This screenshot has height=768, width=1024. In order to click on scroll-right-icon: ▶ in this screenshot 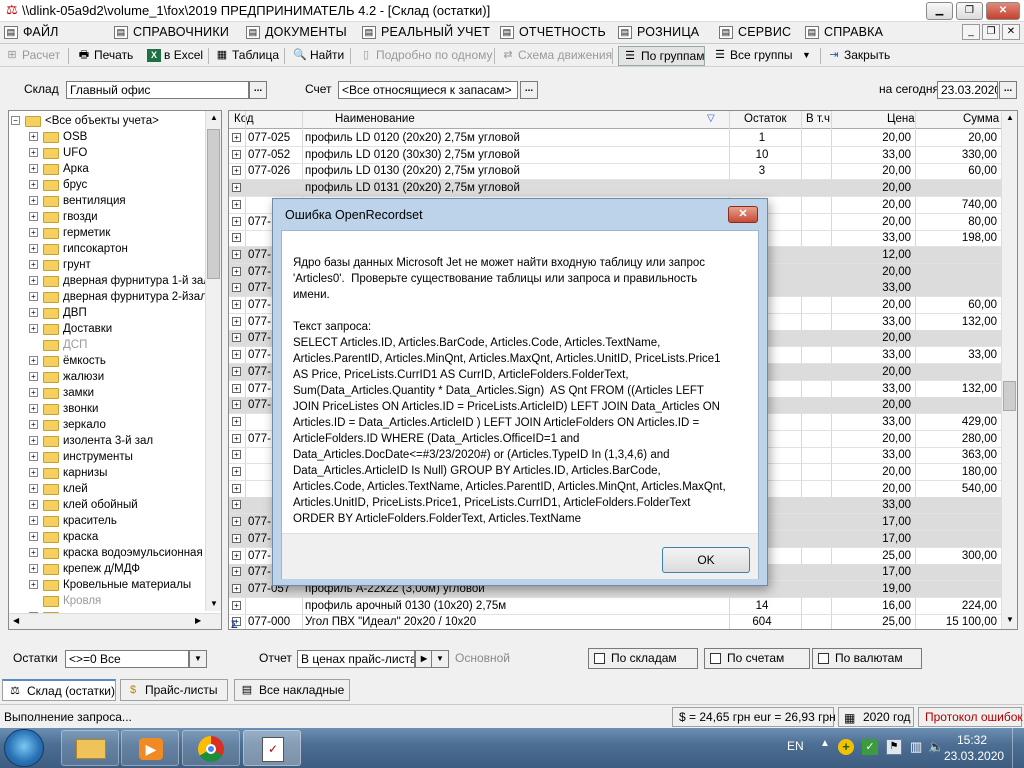, I will do `click(198, 620)`.